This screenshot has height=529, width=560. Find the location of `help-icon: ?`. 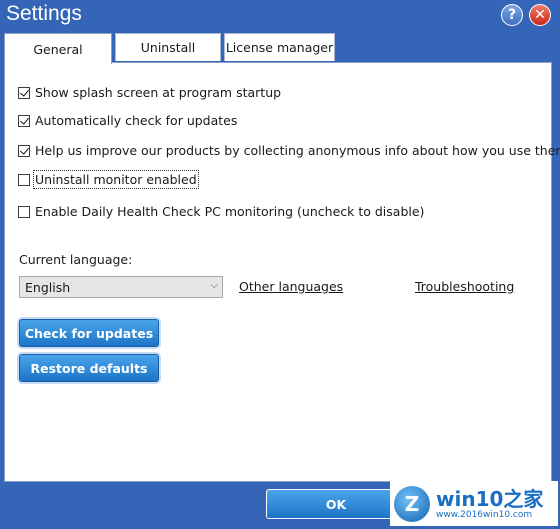

help-icon: ? is located at coordinates (512, 15).